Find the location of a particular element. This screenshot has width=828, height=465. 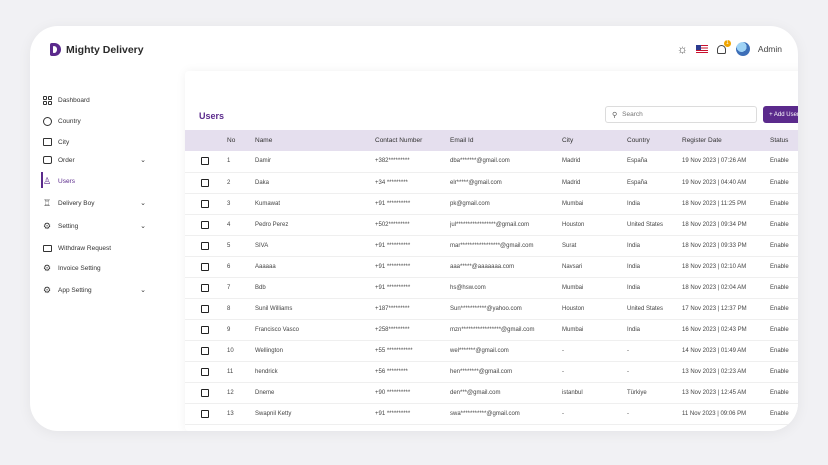

sidebar-item-app-setting: ⚙ App Setting ⌄ is located at coordinates (94, 290).